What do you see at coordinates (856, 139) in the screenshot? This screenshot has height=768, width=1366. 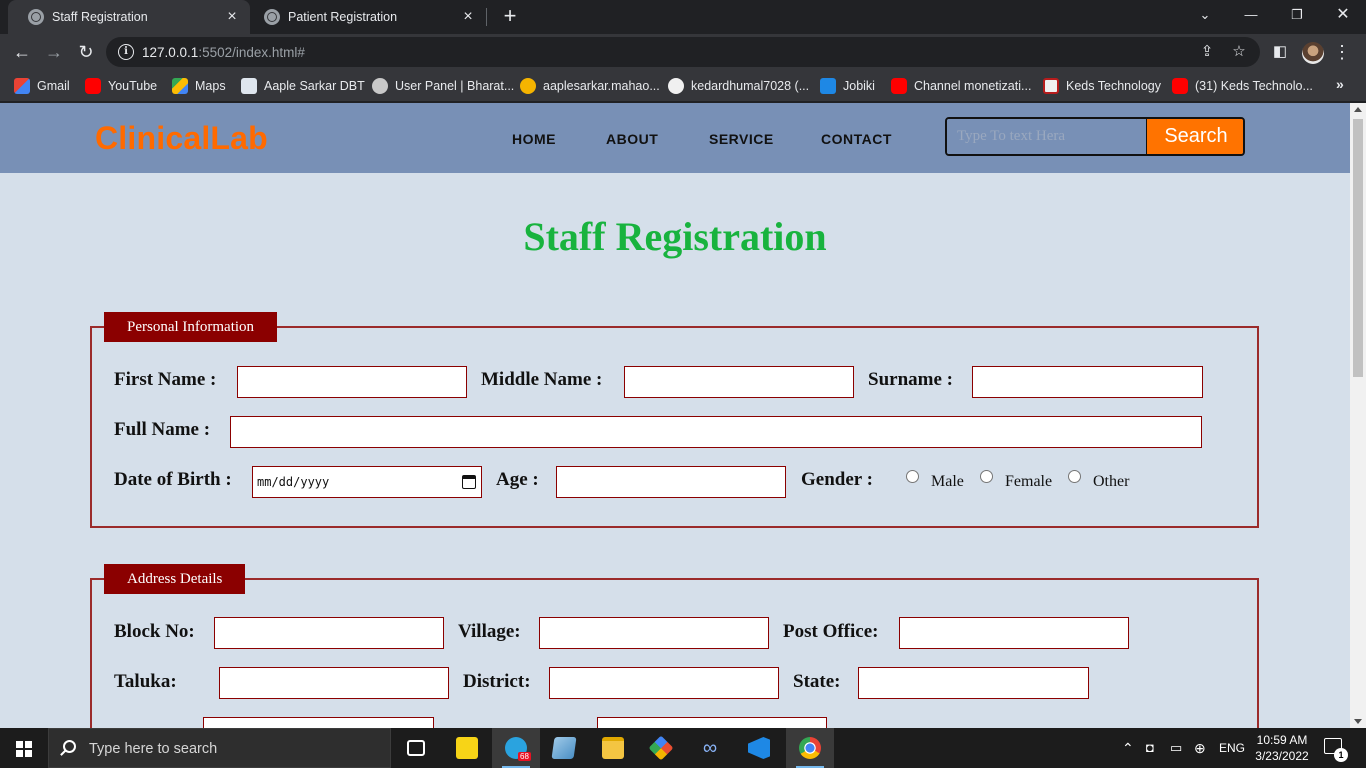 I see `nav-contact: CONTACT` at bounding box center [856, 139].